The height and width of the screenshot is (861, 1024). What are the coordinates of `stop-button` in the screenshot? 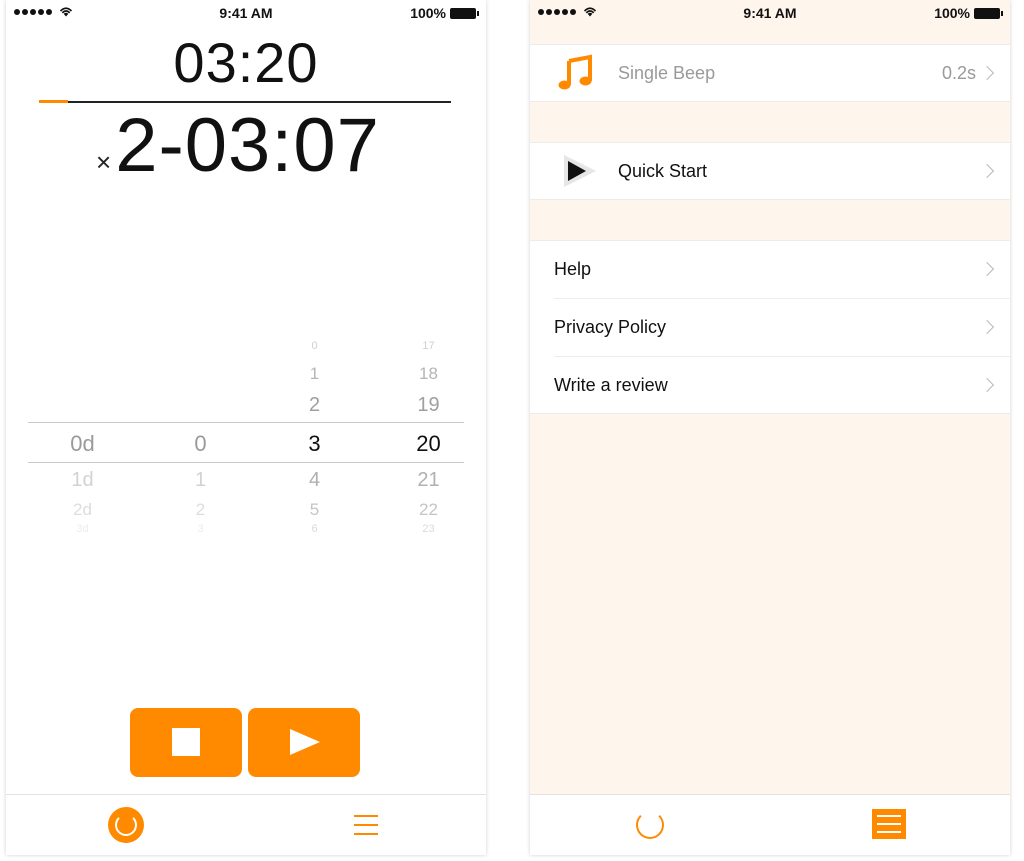 It's located at (186, 742).